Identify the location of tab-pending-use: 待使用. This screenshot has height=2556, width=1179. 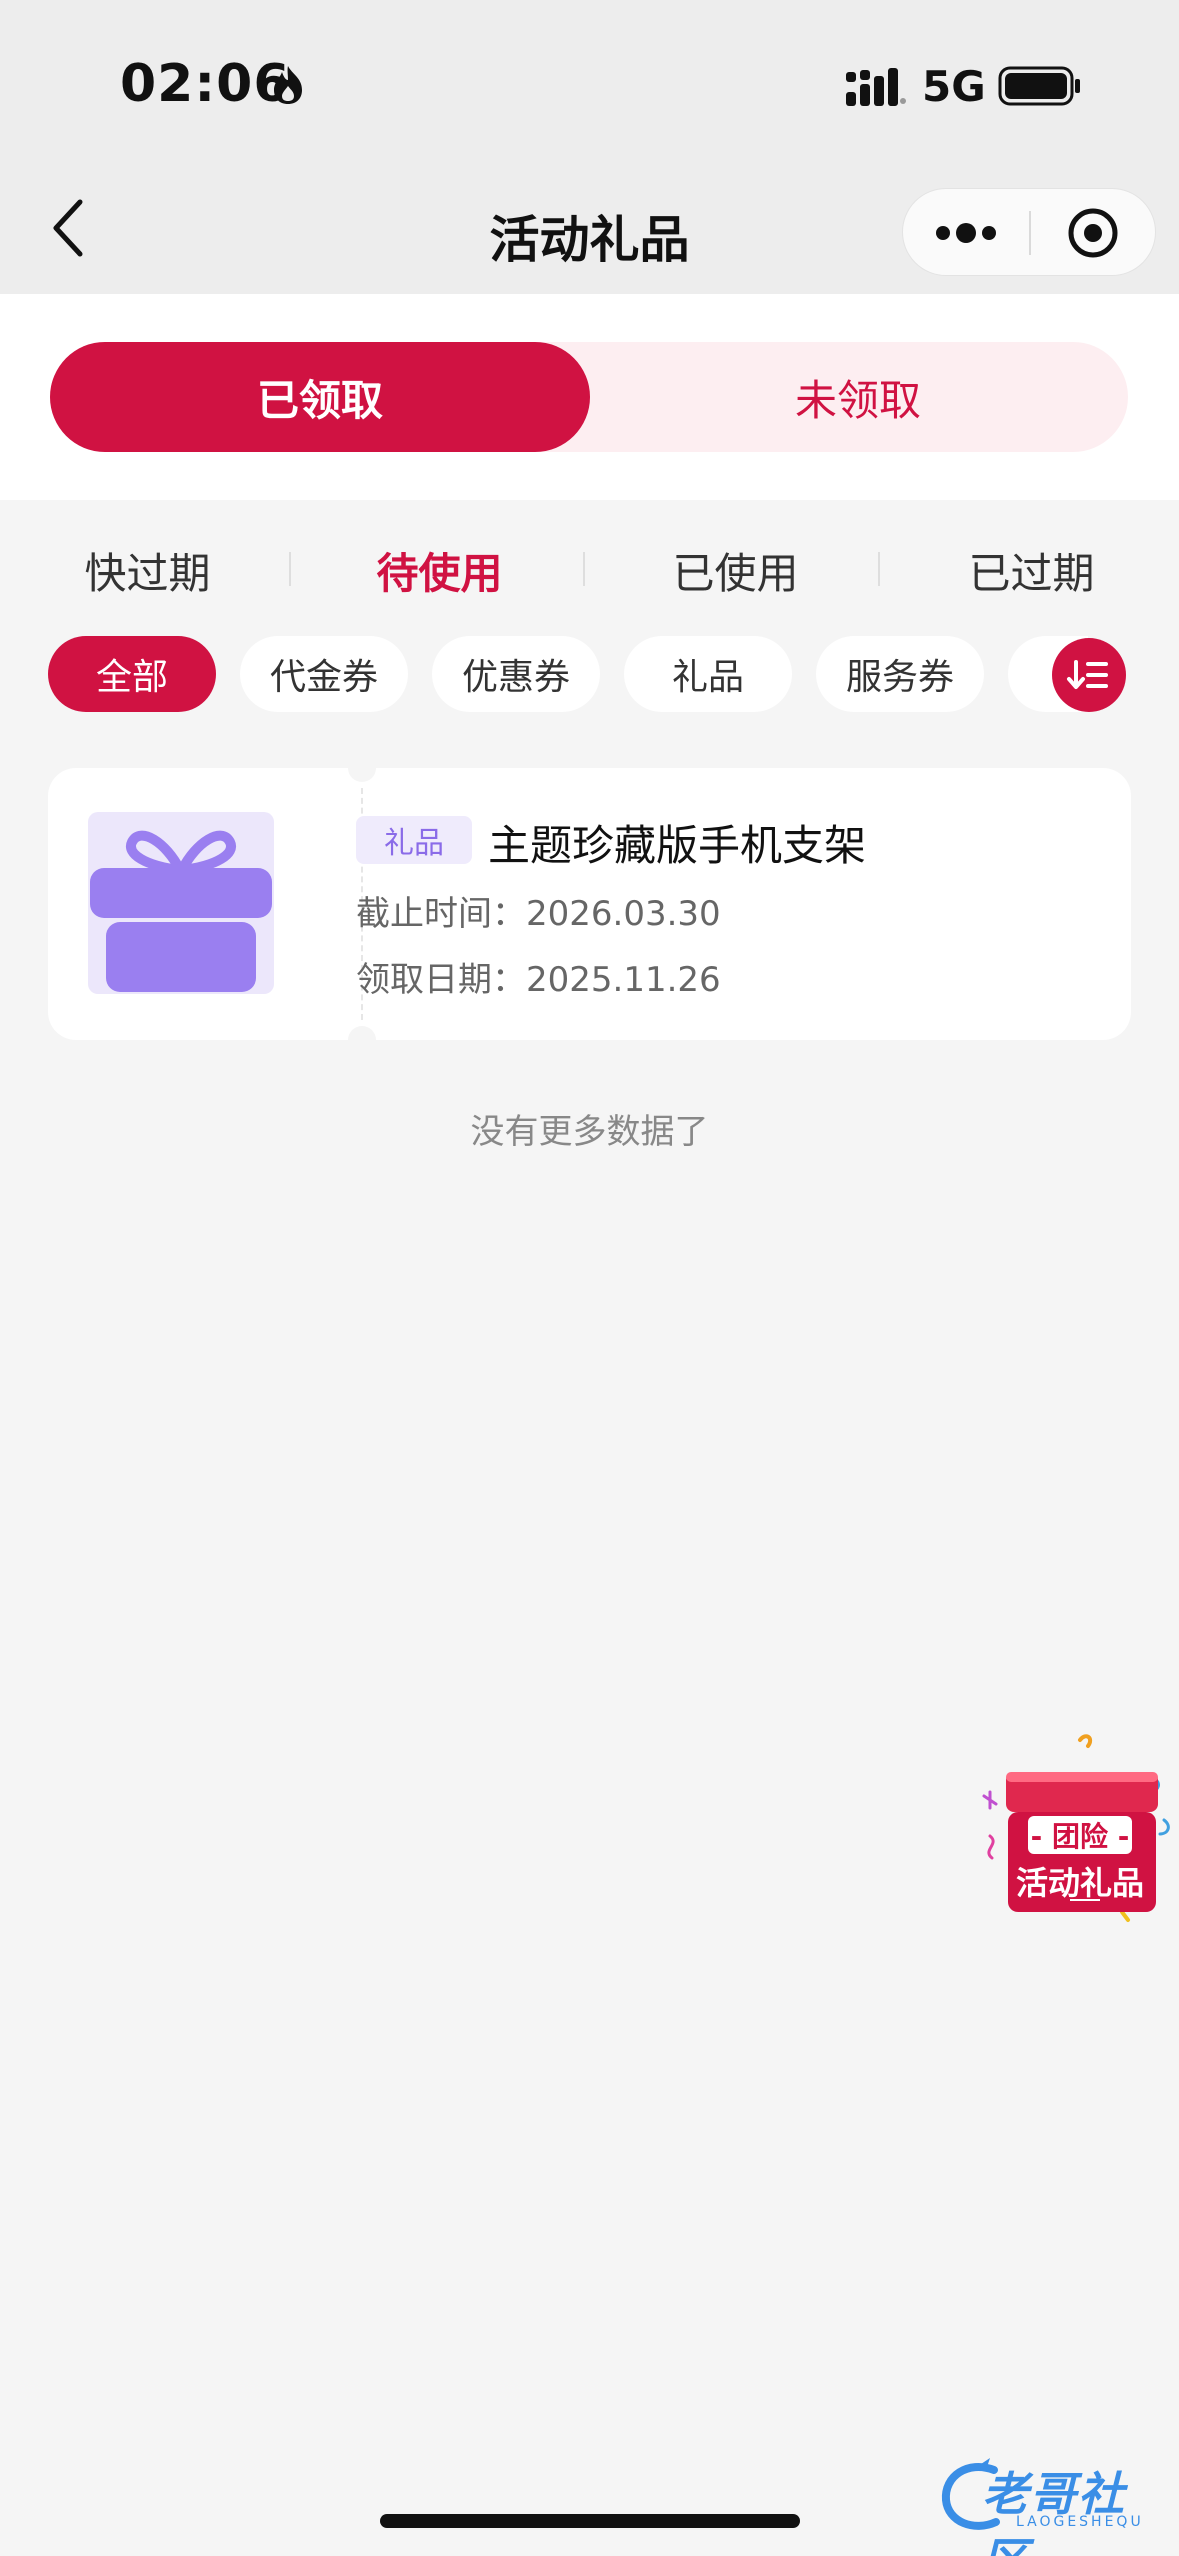
(439, 570).